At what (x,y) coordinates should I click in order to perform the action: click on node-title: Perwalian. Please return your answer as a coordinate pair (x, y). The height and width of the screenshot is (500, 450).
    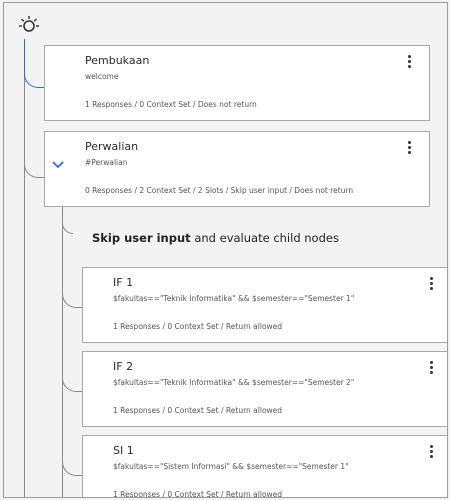
    Looking at the image, I should click on (112, 146).